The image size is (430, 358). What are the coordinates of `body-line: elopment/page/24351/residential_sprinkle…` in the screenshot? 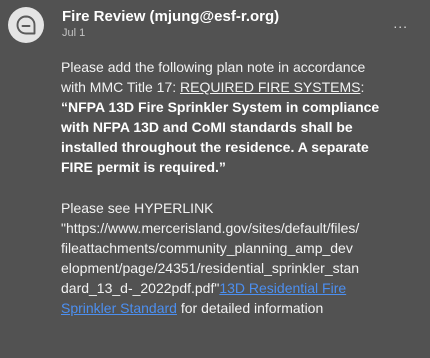 It's located at (210, 268).